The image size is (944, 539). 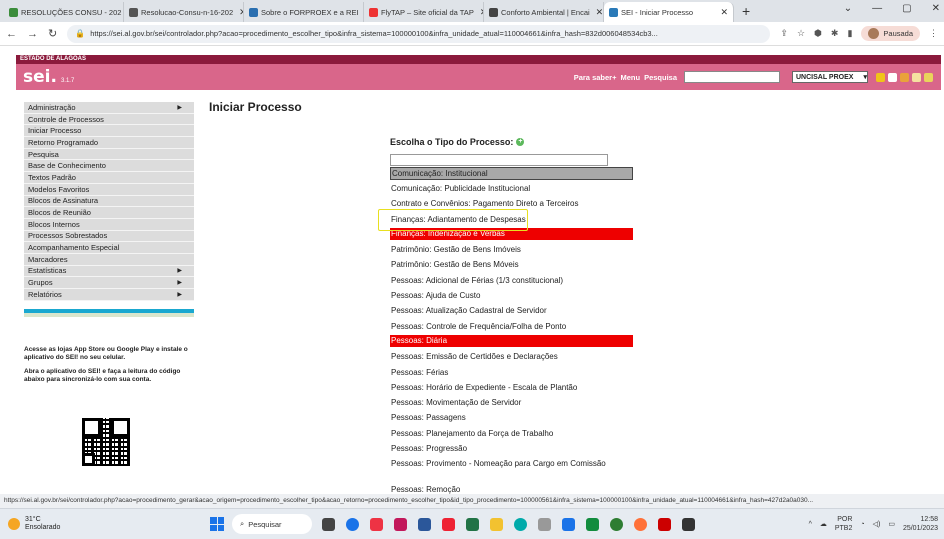 I want to click on process-type-option: Pessoas: Remoção, so click(x=520, y=488).